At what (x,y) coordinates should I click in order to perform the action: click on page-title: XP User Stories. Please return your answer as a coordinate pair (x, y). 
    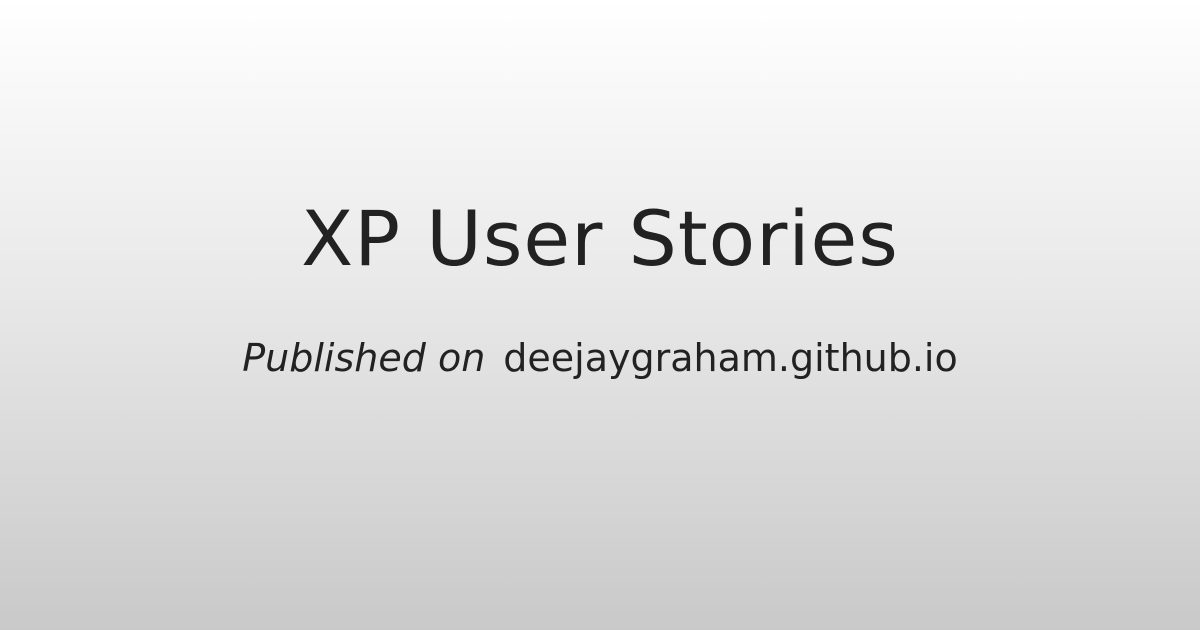
    Looking at the image, I should click on (600, 238).